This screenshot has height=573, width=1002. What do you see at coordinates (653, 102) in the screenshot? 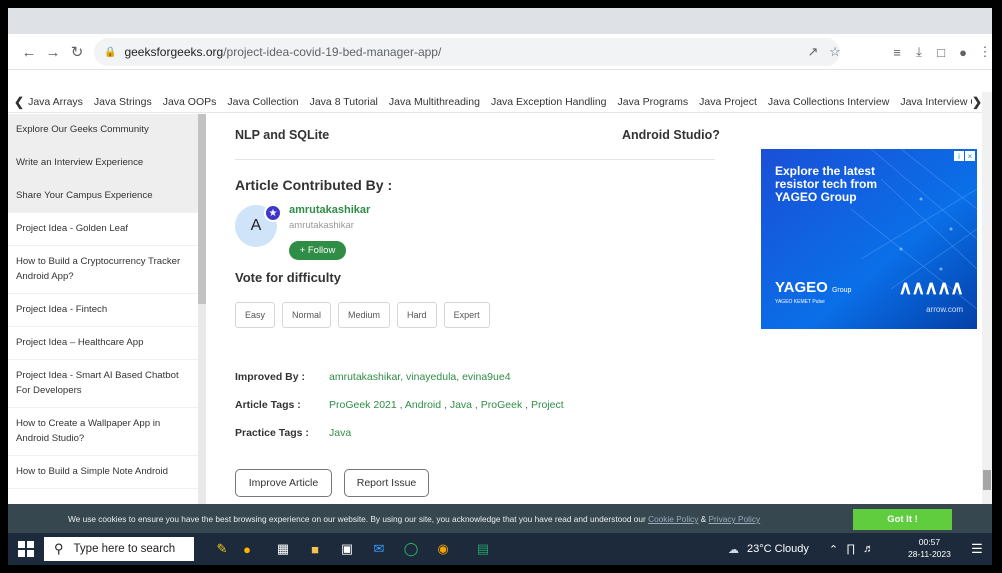
I see `topic-link: Java Programs` at bounding box center [653, 102].